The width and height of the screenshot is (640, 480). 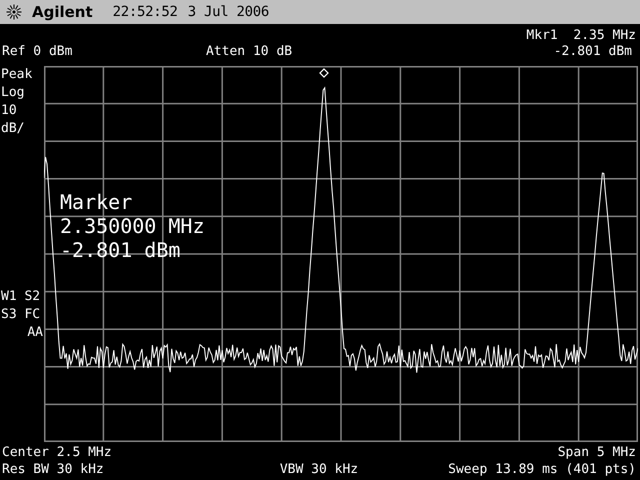 I want to click on scale-label: dB/, so click(x=12, y=129).